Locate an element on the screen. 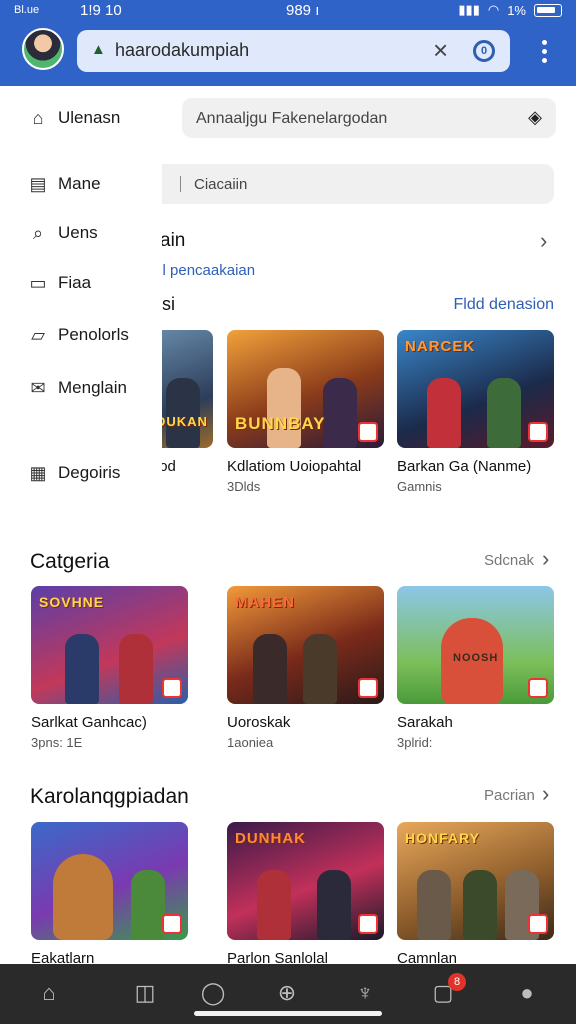 The height and width of the screenshot is (1024, 576). drawer-item-label: Mane is located at coordinates (79, 183).